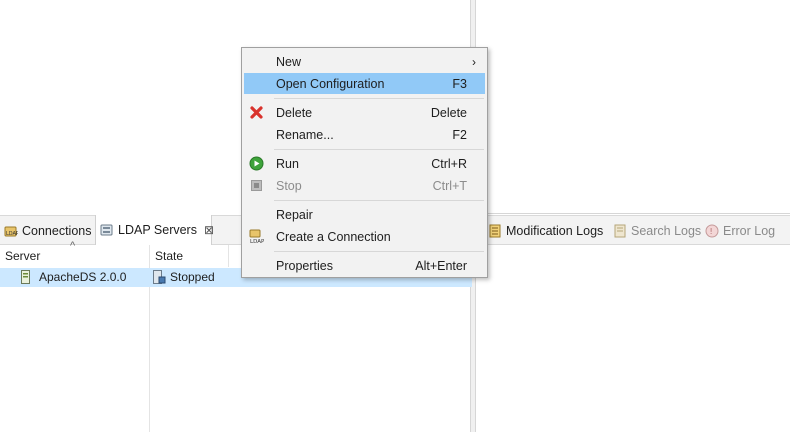  Describe the element at coordinates (364, 265) in the screenshot. I see `menu-item-properties: Properties Alt+Enter` at that location.